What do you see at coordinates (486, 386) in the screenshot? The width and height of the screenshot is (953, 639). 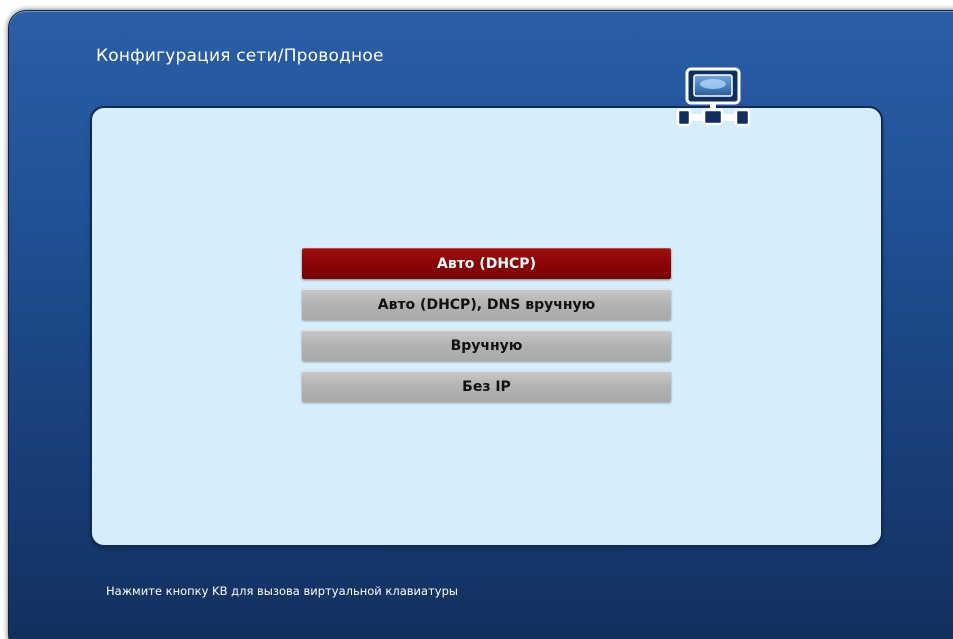 I see `menu-item-no-ip: Без IP` at bounding box center [486, 386].